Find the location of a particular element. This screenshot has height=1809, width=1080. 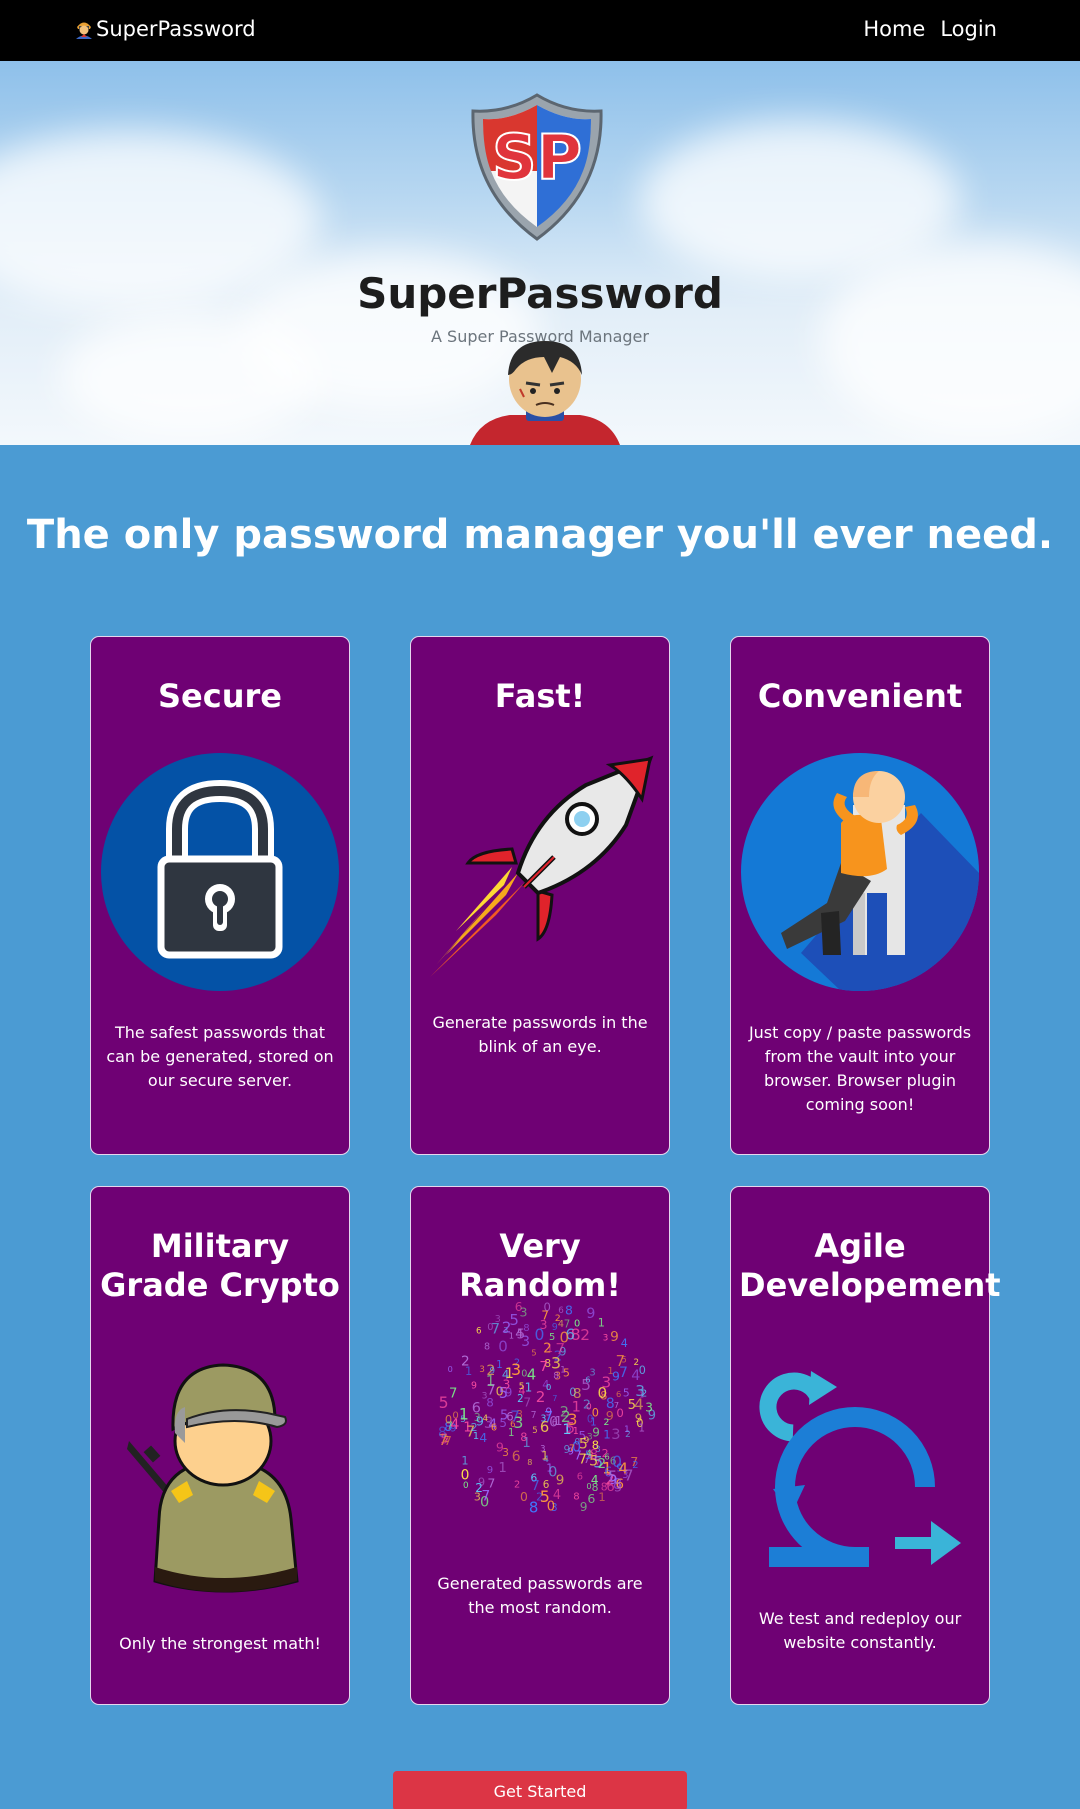

superhero-icon is located at coordinates (84, 30).